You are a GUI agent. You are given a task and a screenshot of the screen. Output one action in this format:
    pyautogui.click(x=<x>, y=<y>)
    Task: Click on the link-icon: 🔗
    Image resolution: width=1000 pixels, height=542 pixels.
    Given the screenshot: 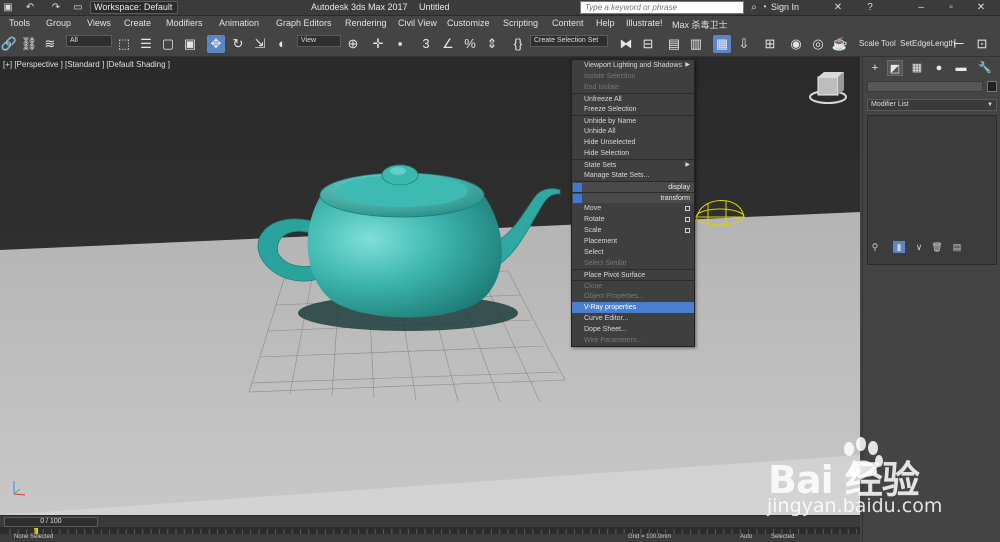 What is the action you would take?
    pyautogui.click(x=9, y=44)
    